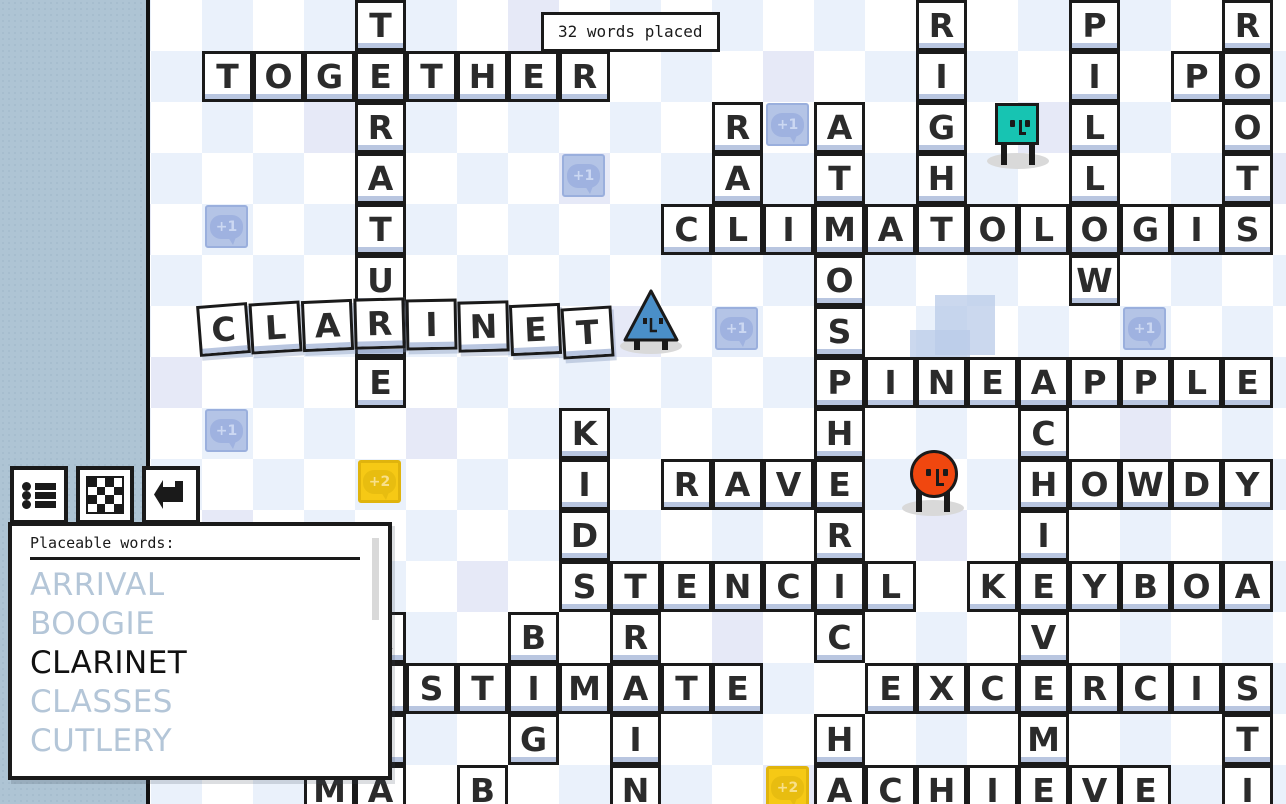  What do you see at coordinates (379, 323) in the screenshot?
I see `dragged-letter-tile: R` at bounding box center [379, 323].